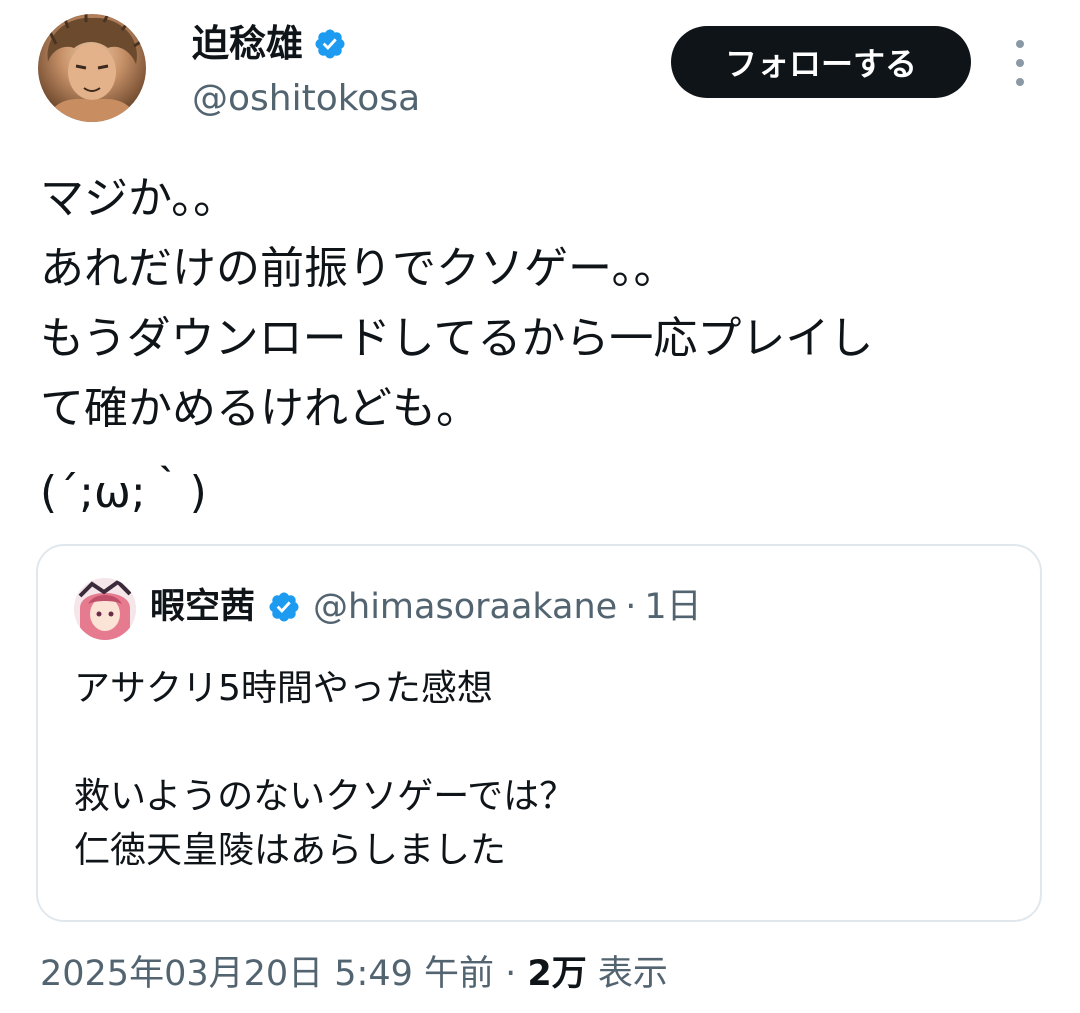 This screenshot has width=1080, height=1013. I want to click on quoted-line: 救いようのないクソゲーでは？, so click(325, 796).